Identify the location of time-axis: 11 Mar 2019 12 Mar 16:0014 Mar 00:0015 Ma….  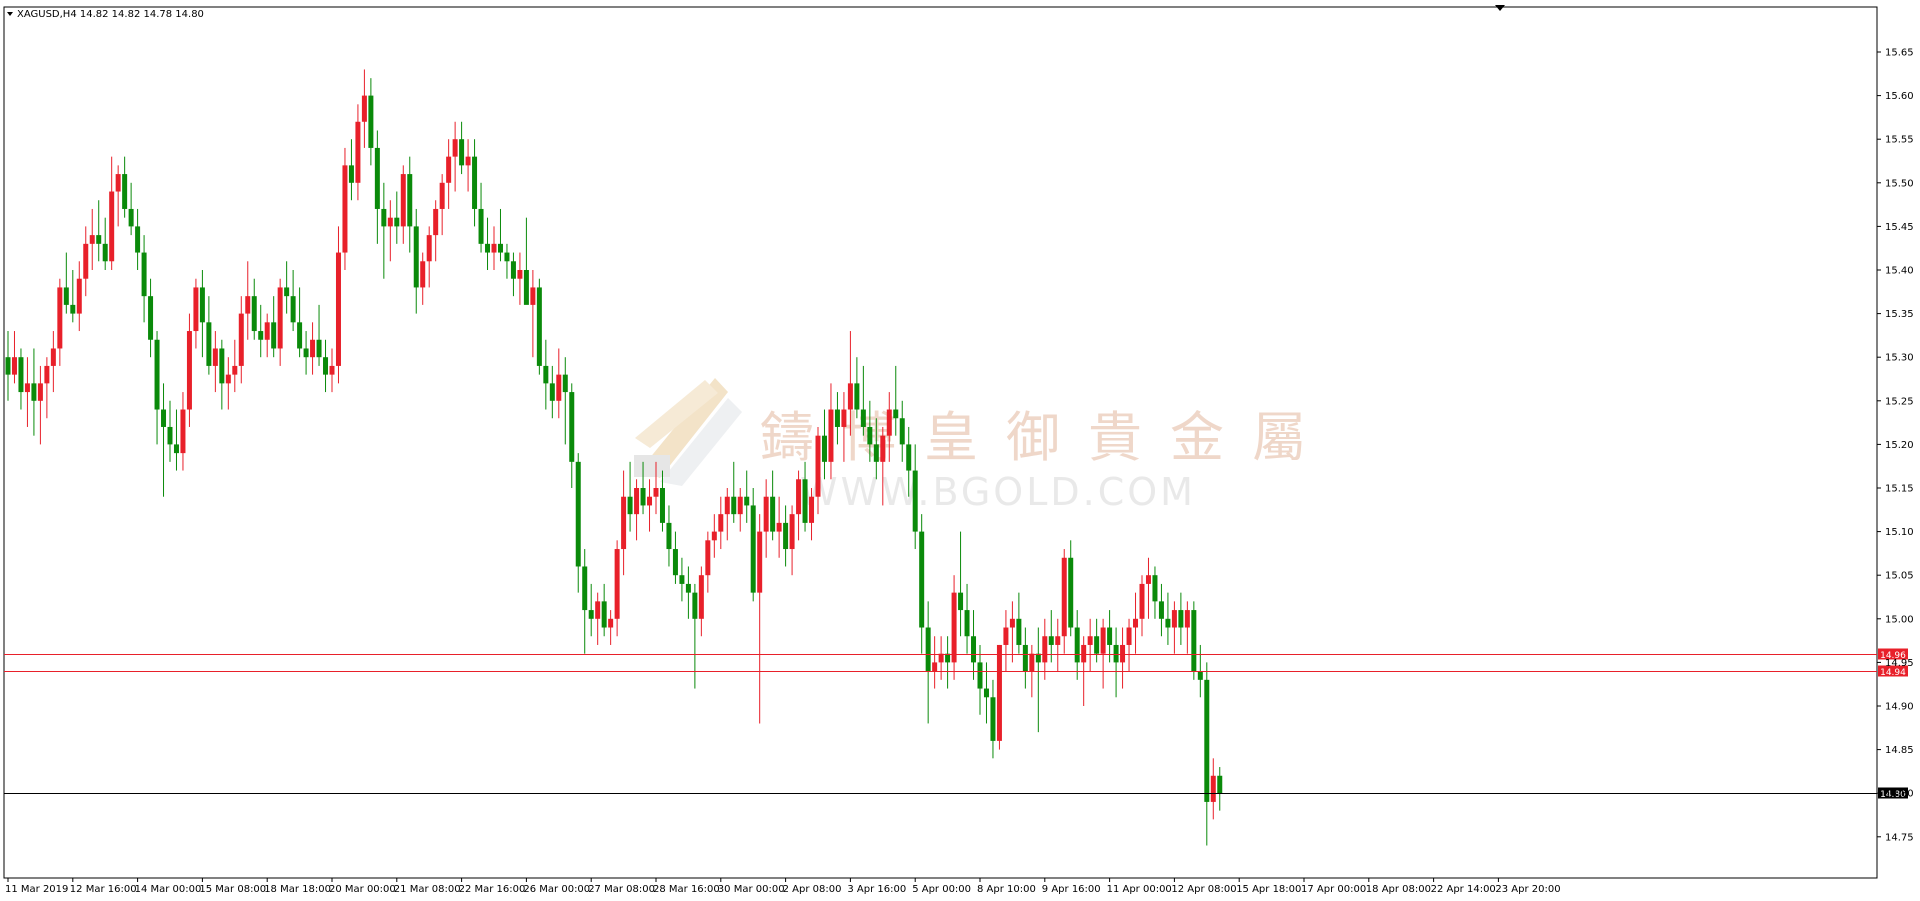
(783, 886).